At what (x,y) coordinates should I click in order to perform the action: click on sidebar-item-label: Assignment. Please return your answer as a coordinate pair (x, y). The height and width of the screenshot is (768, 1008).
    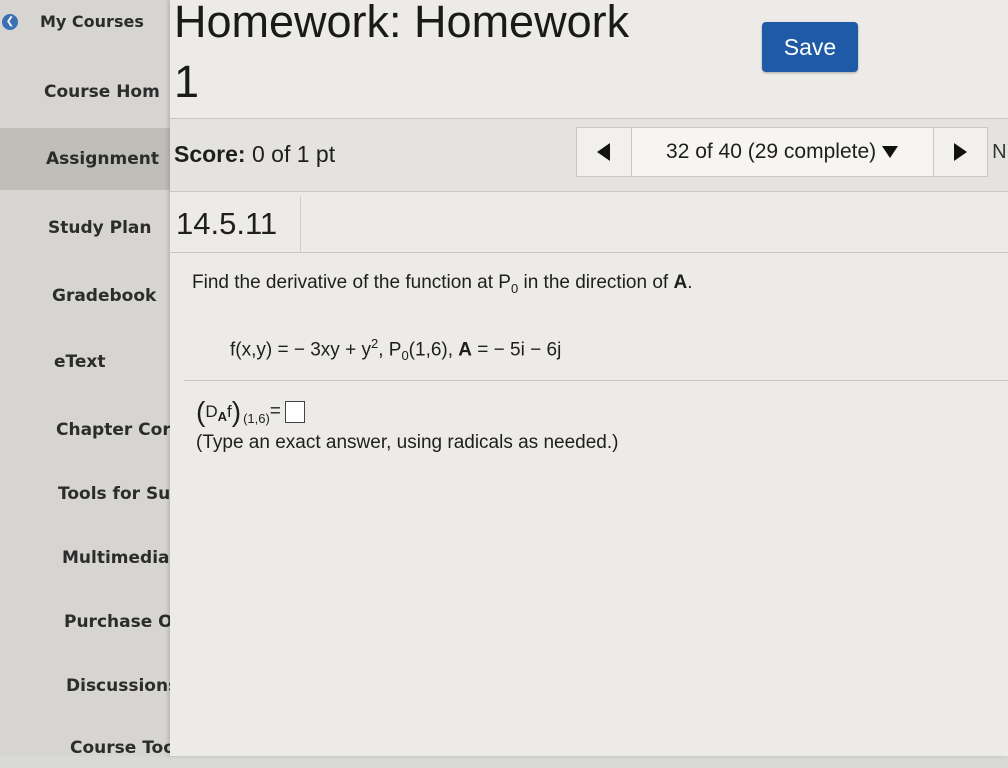
    Looking at the image, I should click on (102, 159).